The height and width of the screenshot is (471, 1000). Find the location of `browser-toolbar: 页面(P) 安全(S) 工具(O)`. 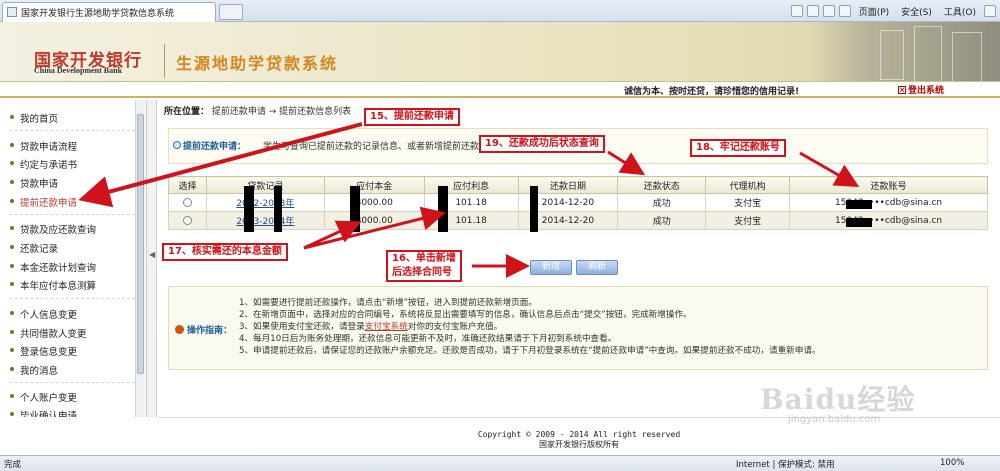

browser-toolbar: 页面(P) 安全(S) 工具(O) is located at coordinates (893, 11).